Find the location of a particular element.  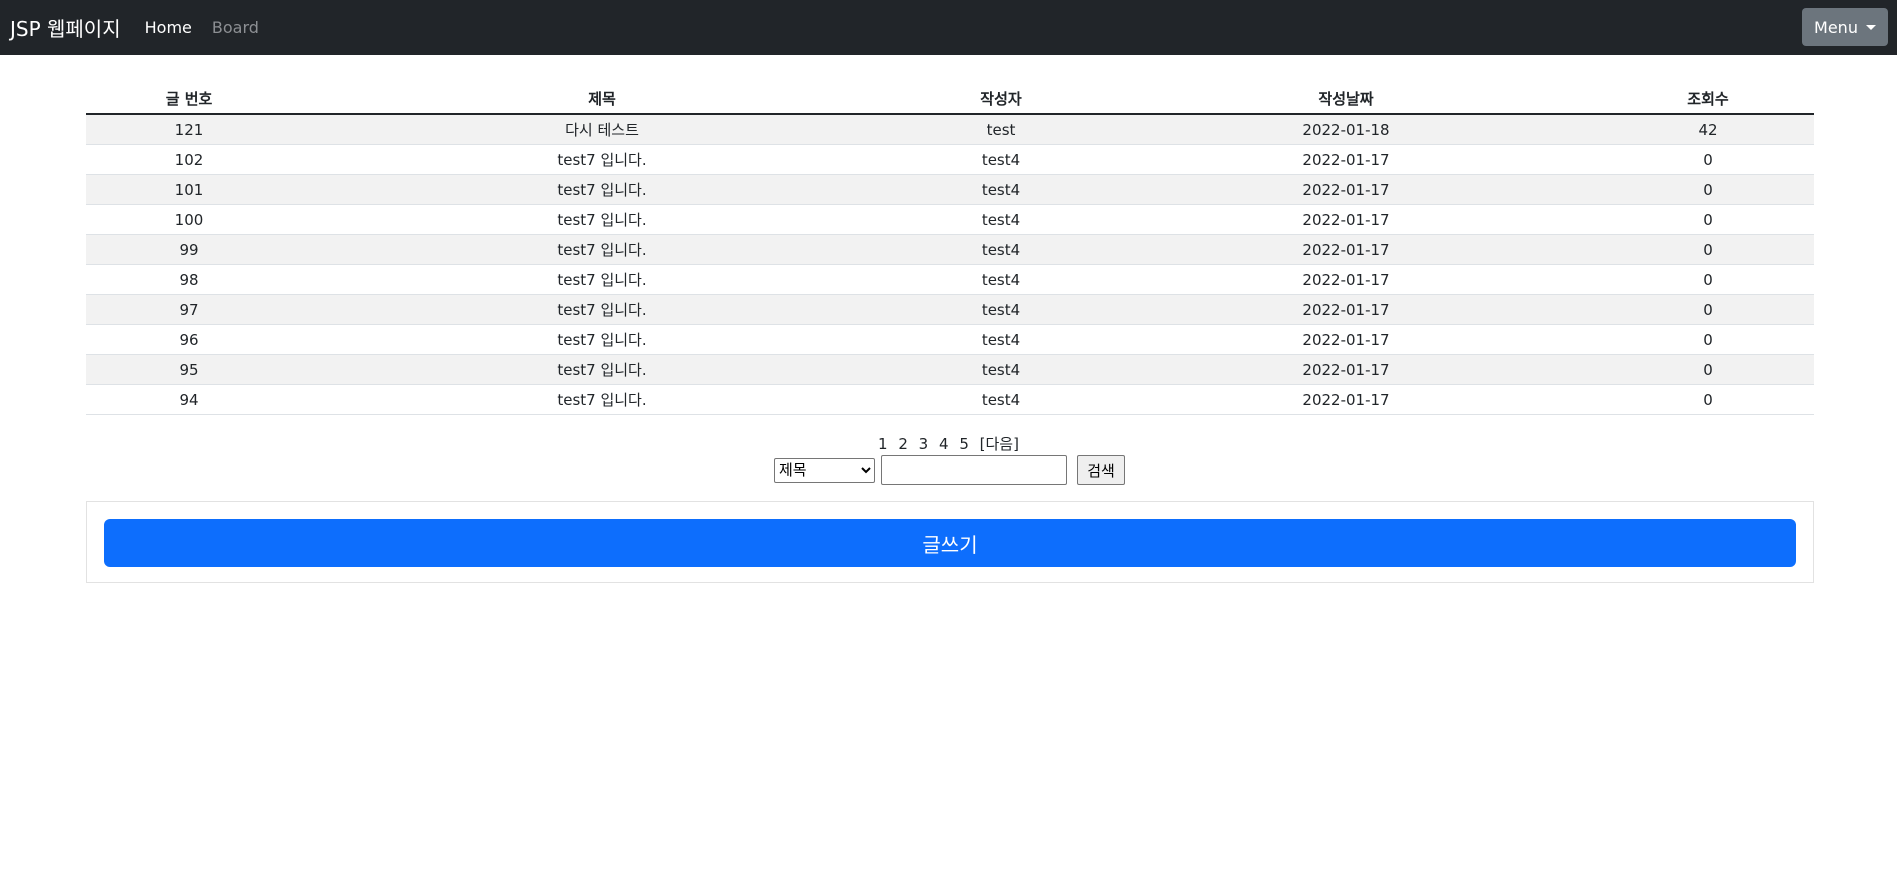

navbar-brand: JSP 웹페이지 is located at coordinates (65, 27).